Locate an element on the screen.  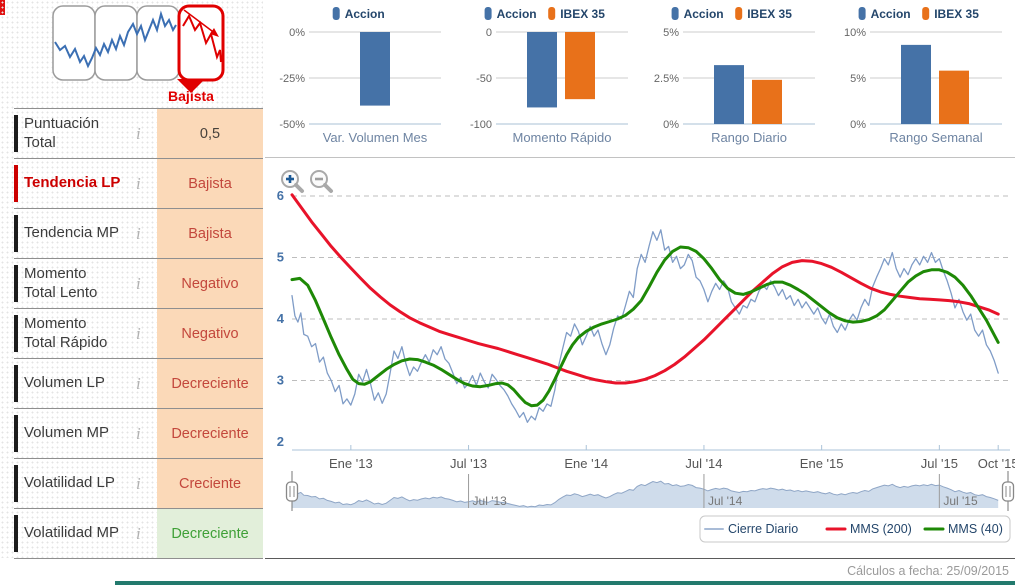
y-tick-label: 5 is located at coordinates (280, 257).